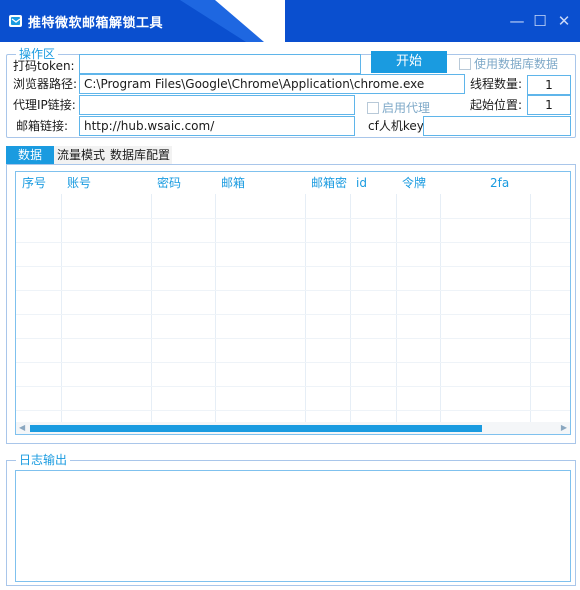 The width and height of the screenshot is (580, 590). I want to click on scroll-left-icon: ◀, so click(22, 428).